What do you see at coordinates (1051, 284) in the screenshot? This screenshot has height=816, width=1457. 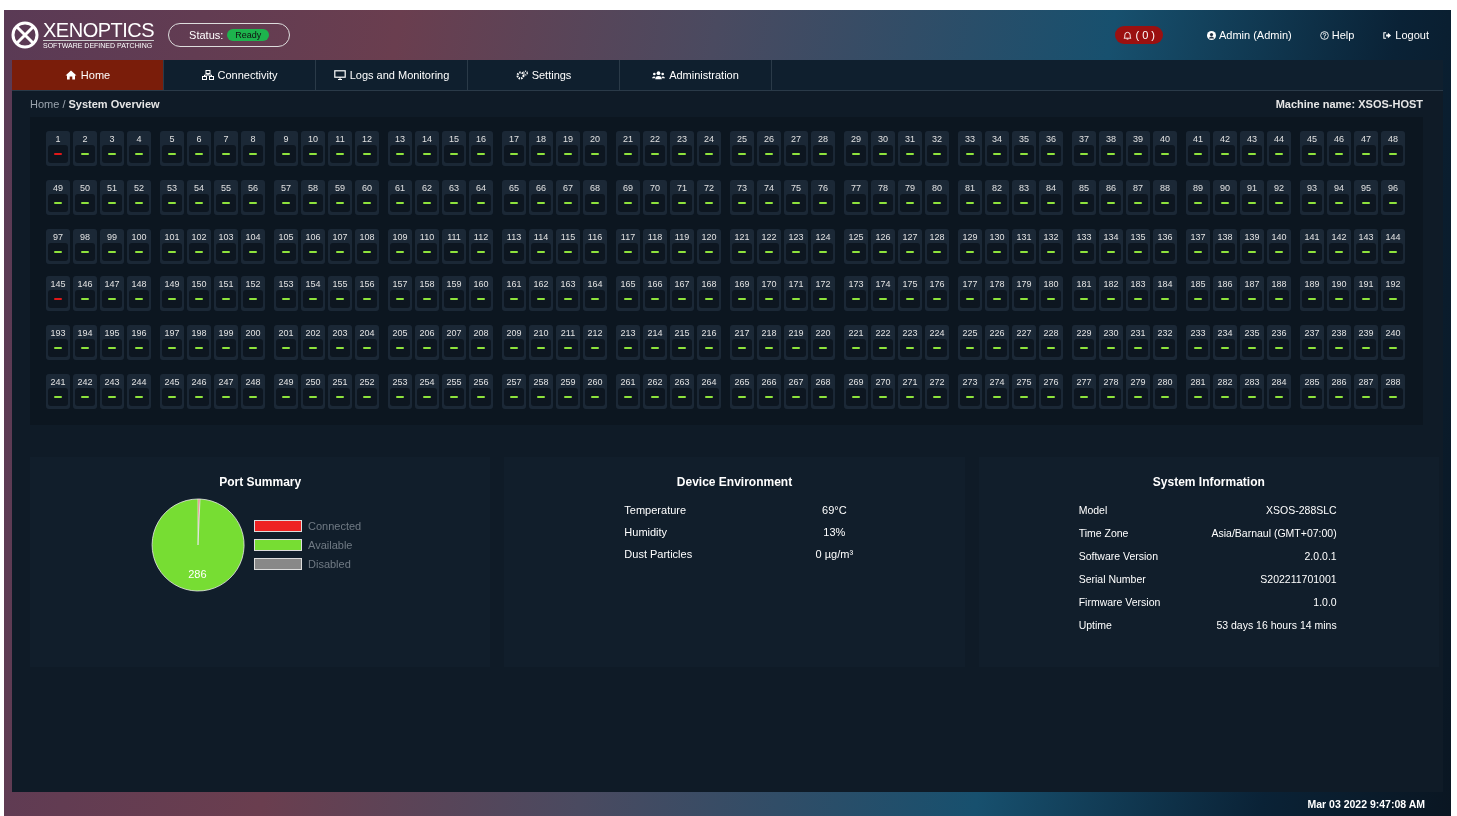 I see `port-number: 180` at bounding box center [1051, 284].